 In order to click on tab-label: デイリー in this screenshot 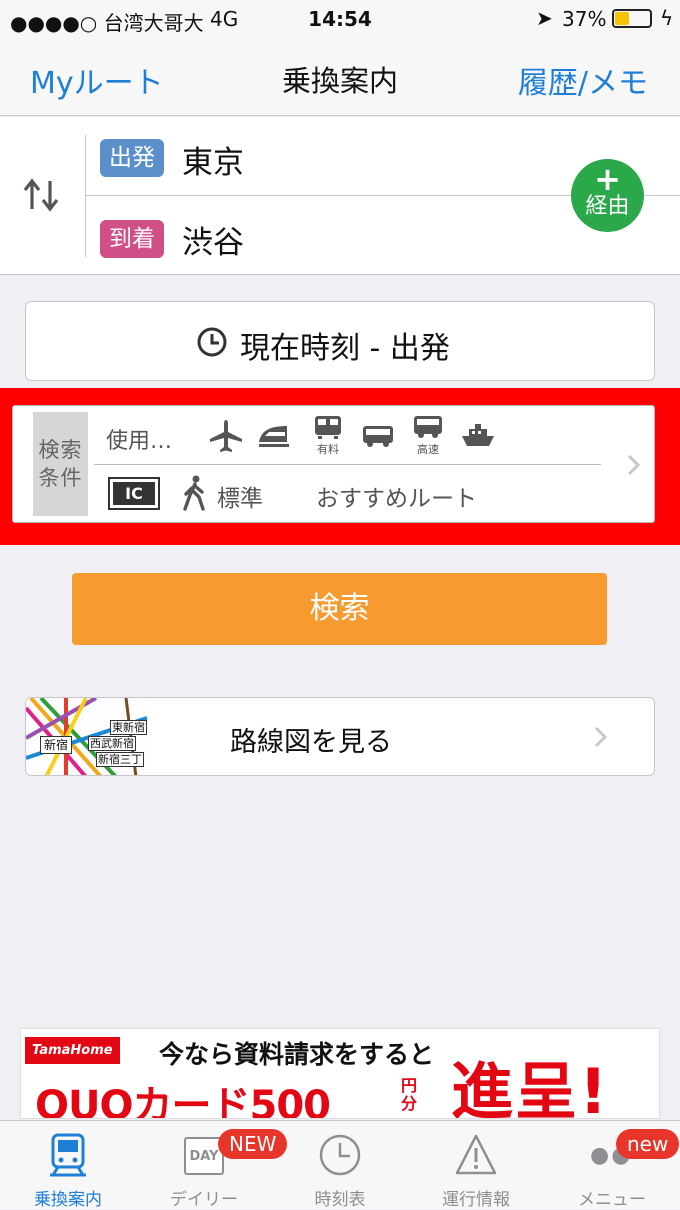, I will do `click(204, 1200)`.